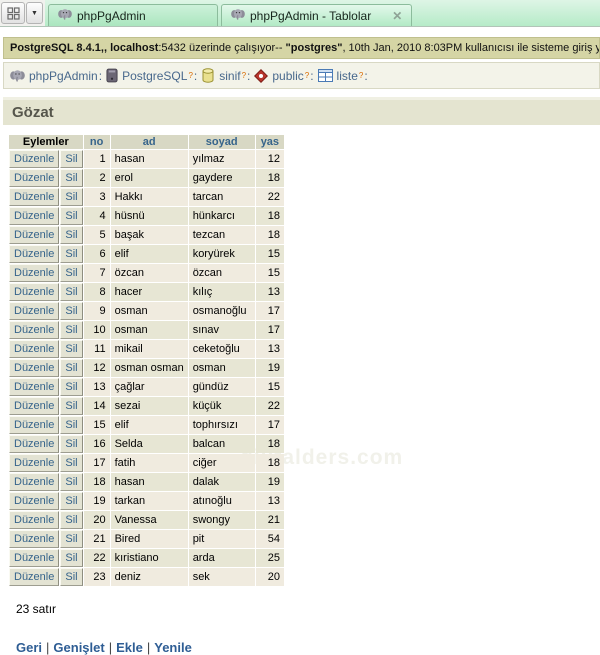 The height and width of the screenshot is (655, 600). What do you see at coordinates (221, 142) in the screenshot?
I see `column-header-soyad: soyad` at bounding box center [221, 142].